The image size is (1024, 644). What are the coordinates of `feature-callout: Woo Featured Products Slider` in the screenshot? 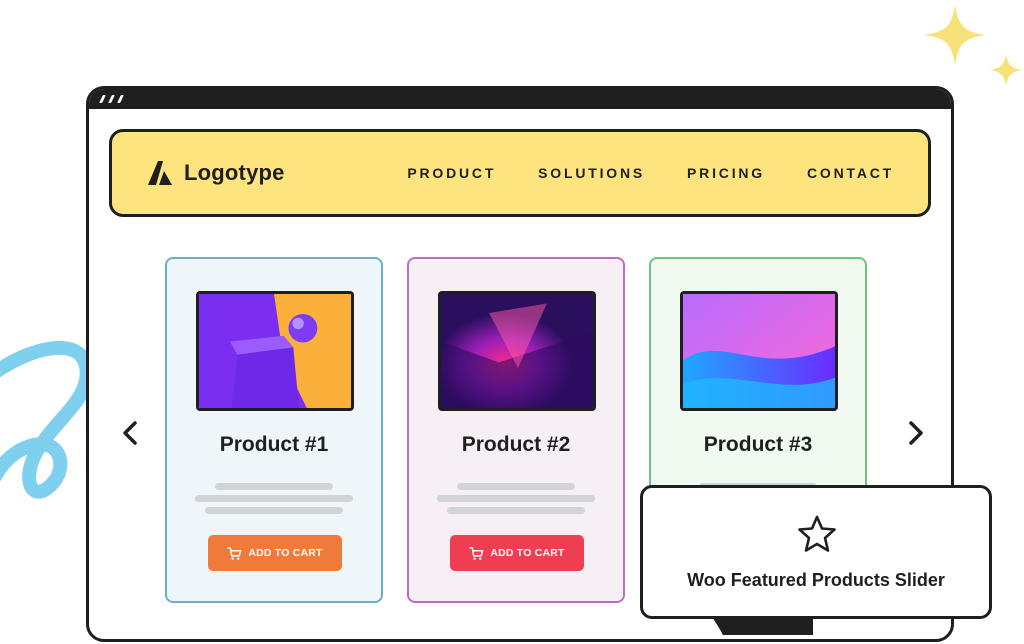 It's located at (816, 552).